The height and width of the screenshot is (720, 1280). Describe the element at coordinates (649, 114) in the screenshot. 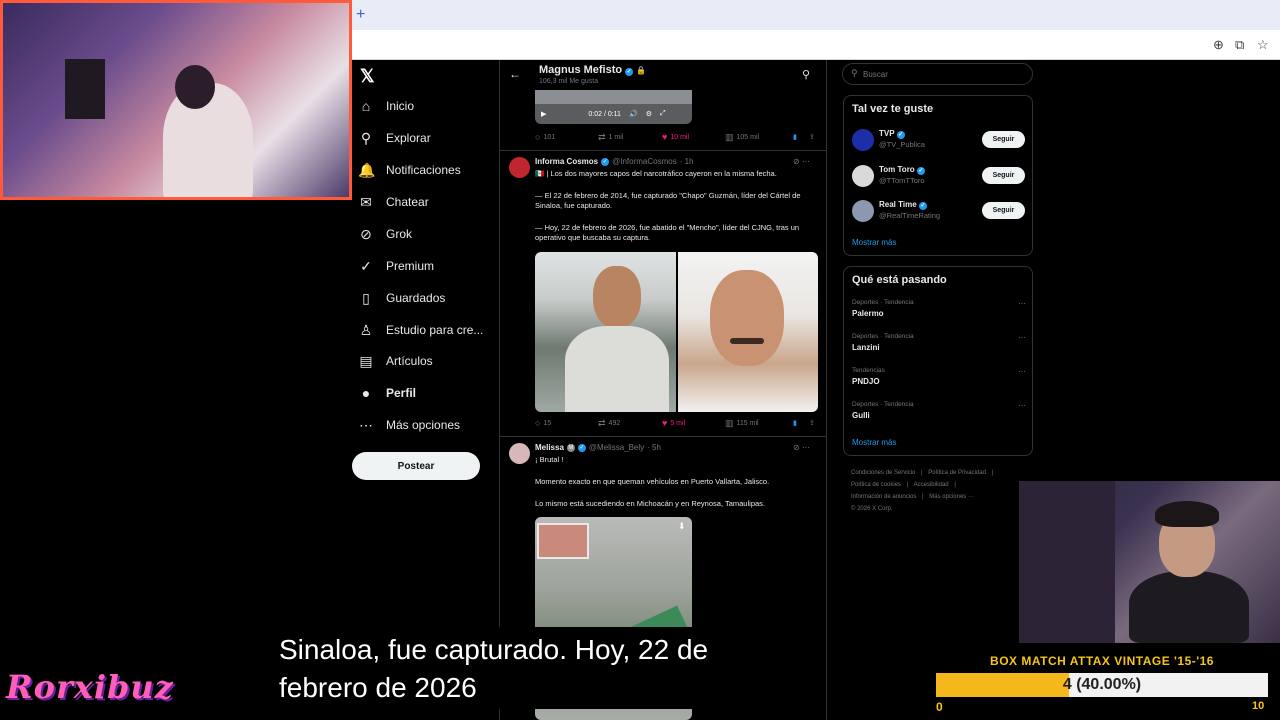

I see `settings-icon: ⚙` at that location.